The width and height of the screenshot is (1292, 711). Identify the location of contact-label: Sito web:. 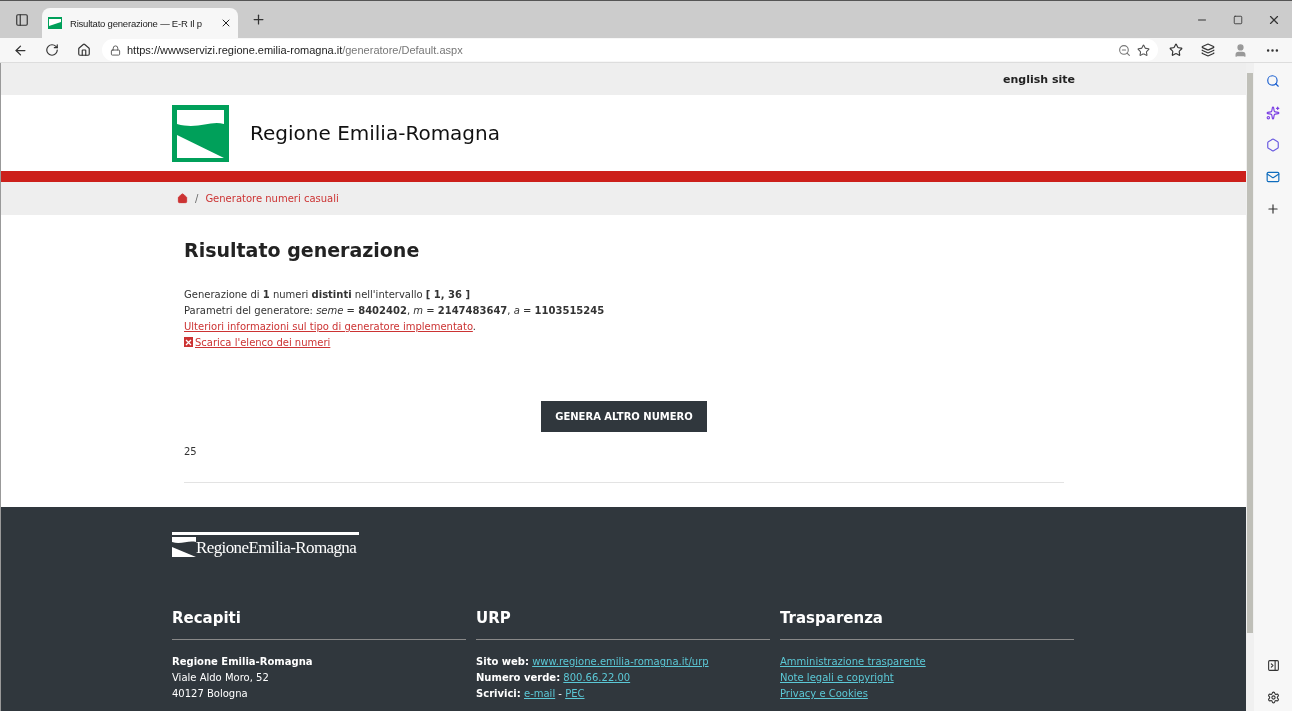
(502, 661).